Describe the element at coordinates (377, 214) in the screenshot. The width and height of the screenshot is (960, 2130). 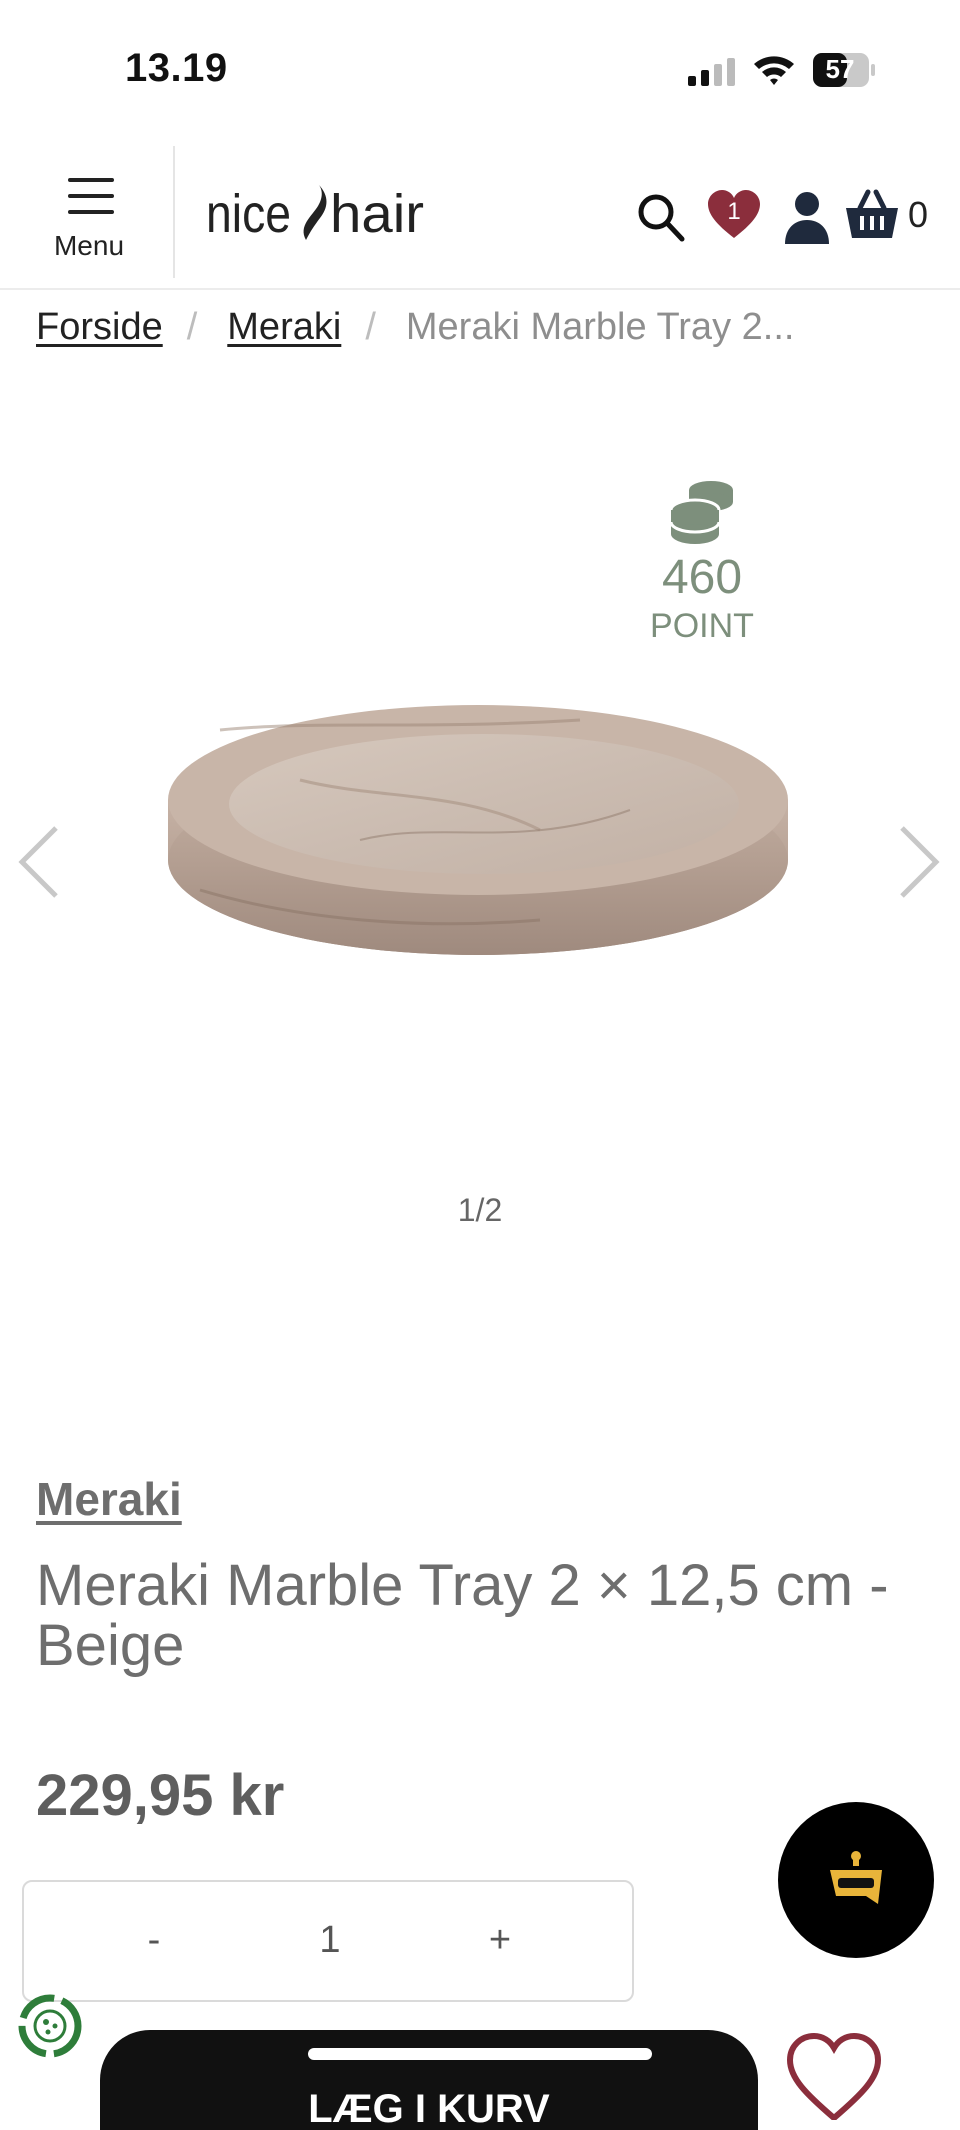
I see `svg-text: hair` at that location.